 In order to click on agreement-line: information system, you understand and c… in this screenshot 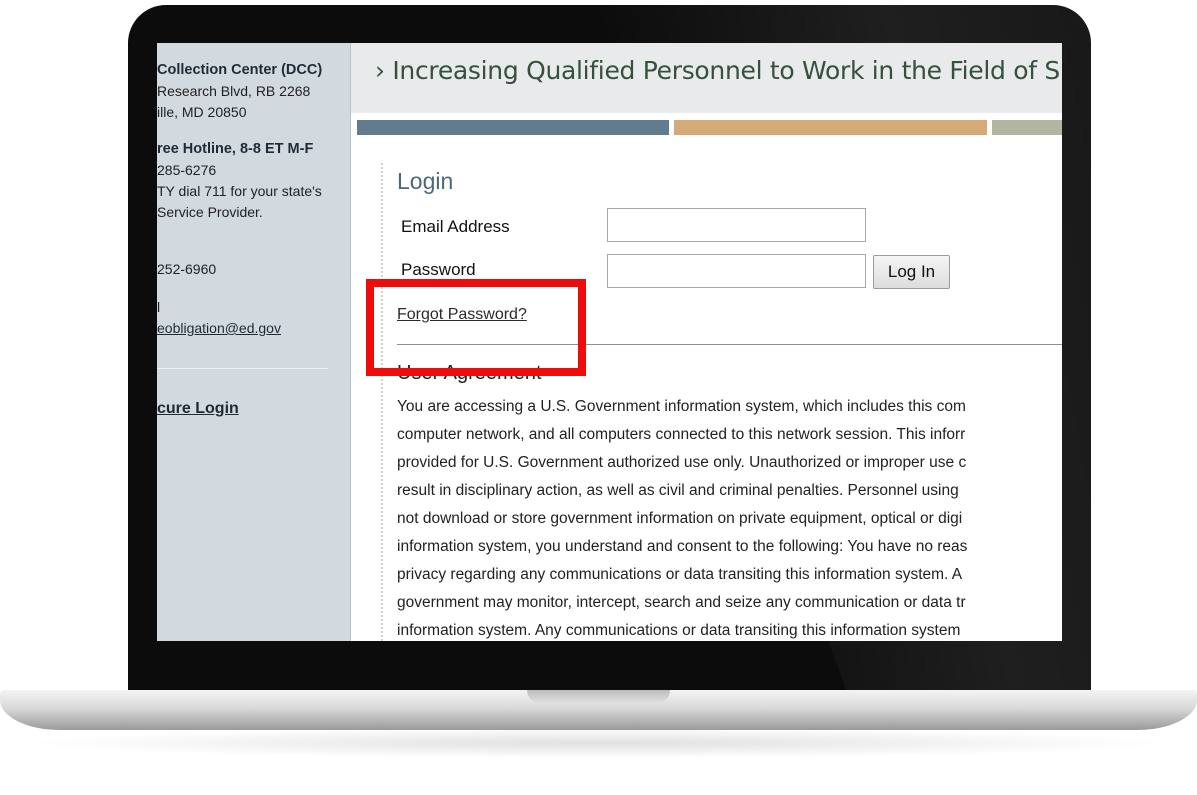, I will do `click(682, 546)`.